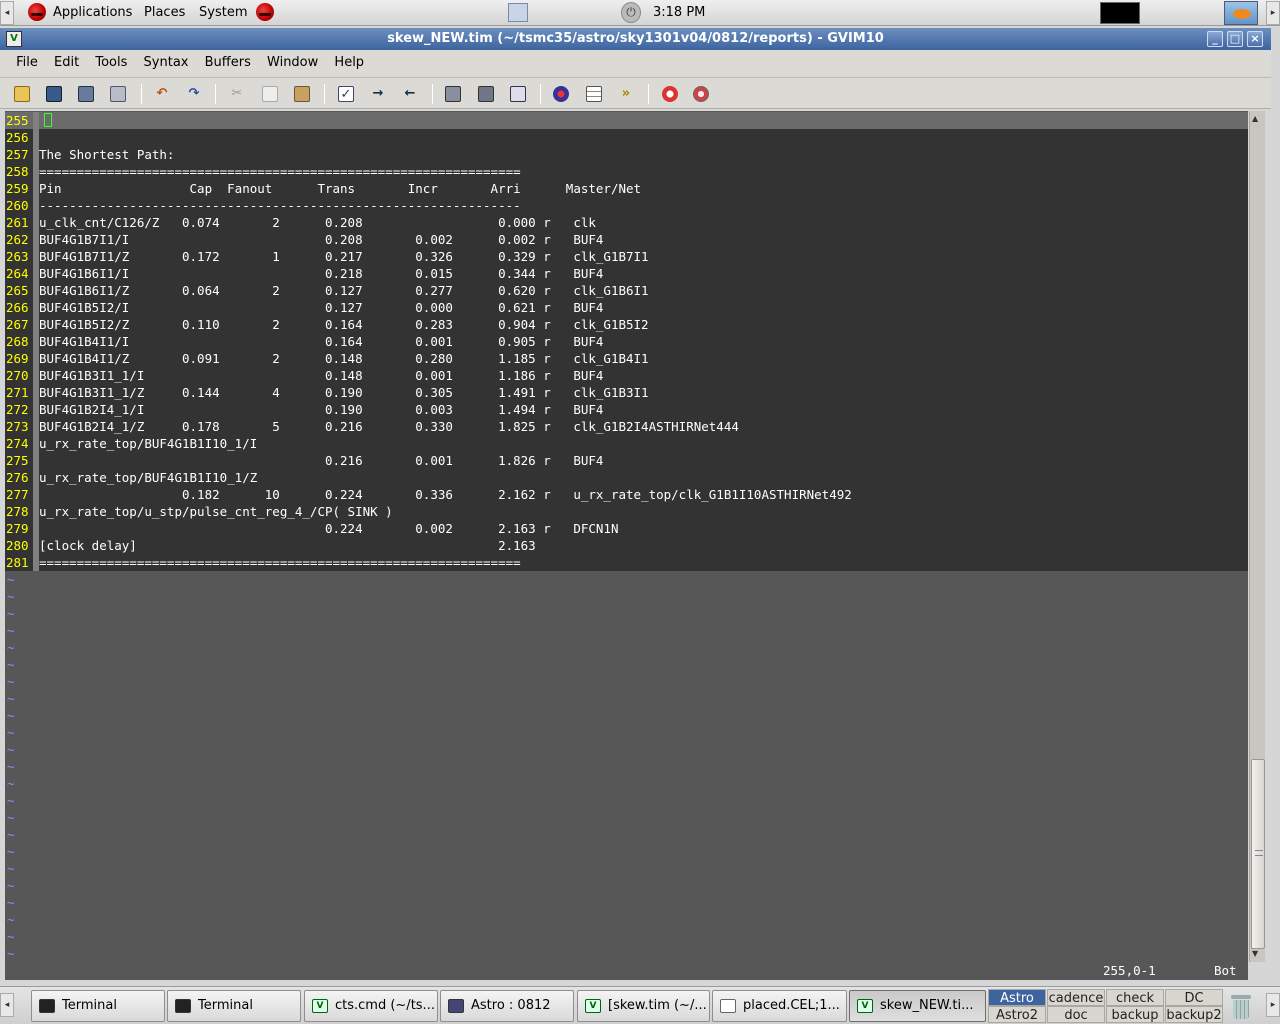 This screenshot has width=1280, height=1024. What do you see at coordinates (626, 477) in the screenshot?
I see `editor-line: 276 u_rx_rate_top/BUF4G1B1I10_1/Z` at bounding box center [626, 477].